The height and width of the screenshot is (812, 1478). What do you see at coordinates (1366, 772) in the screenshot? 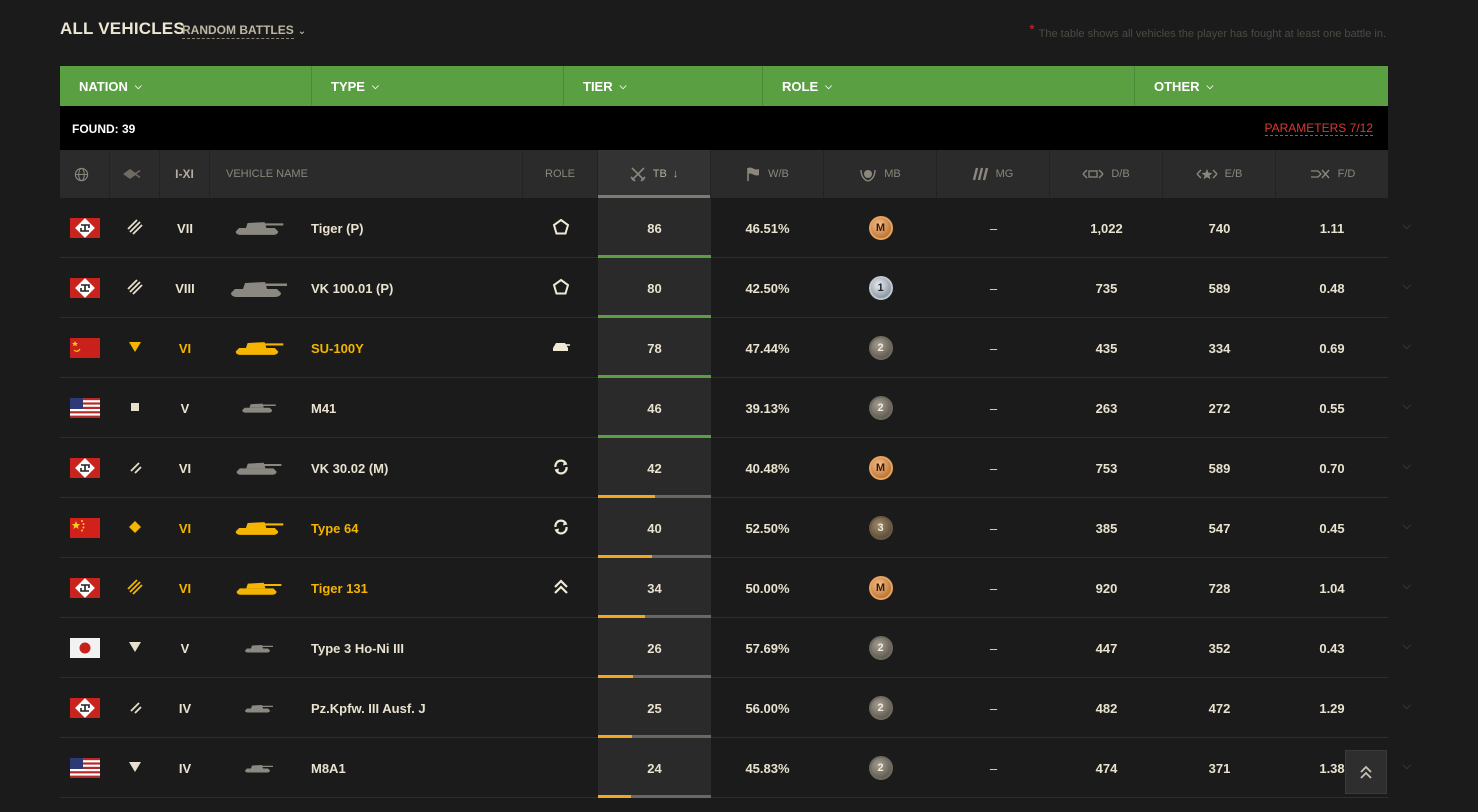
I see `scroll-to-top-button` at bounding box center [1366, 772].